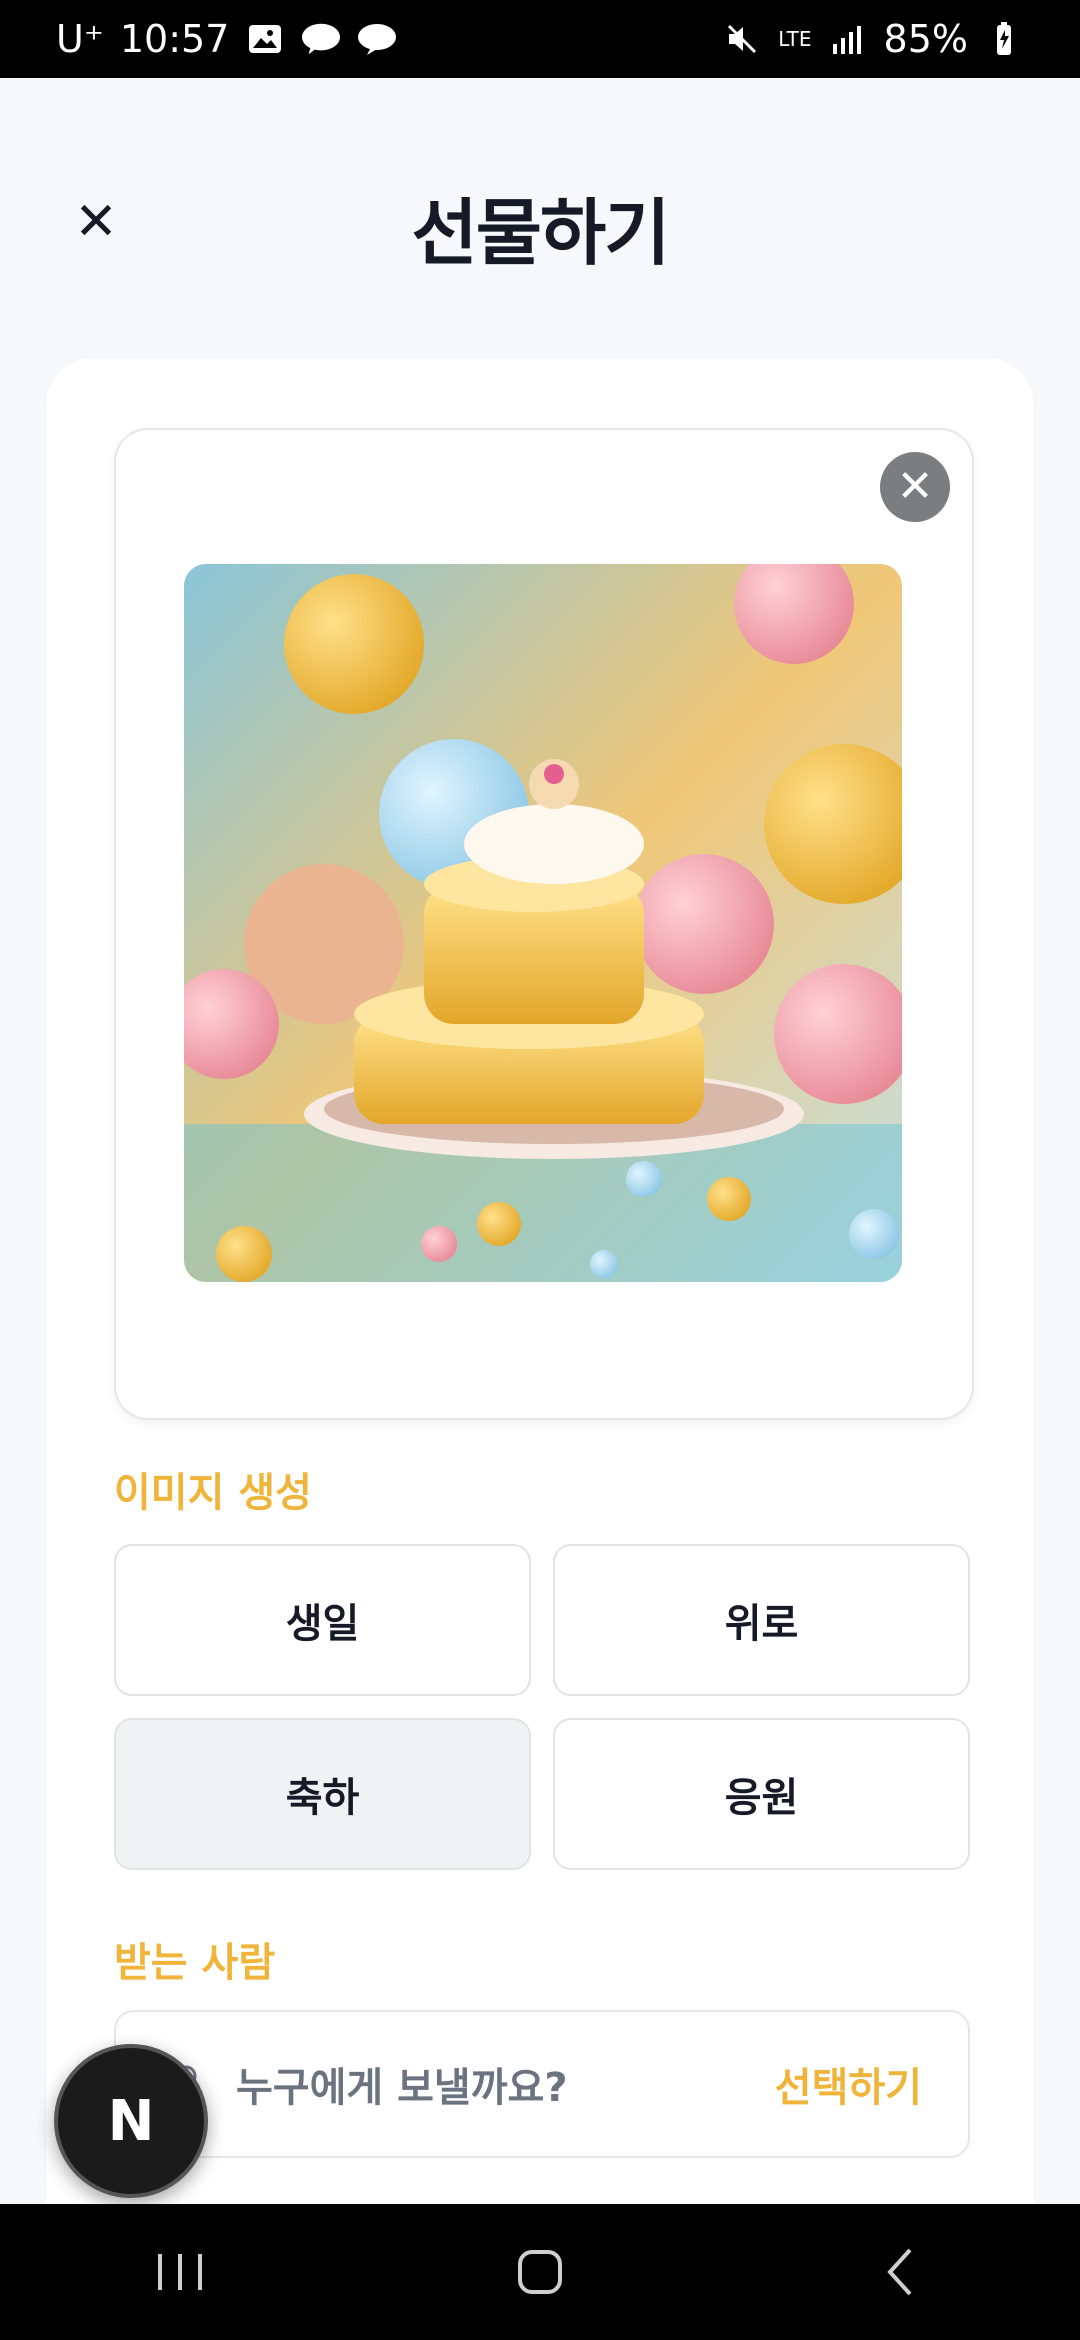 The width and height of the screenshot is (1080, 2340). Describe the element at coordinates (377, 39) in the screenshot. I see `chat-icon` at that location.